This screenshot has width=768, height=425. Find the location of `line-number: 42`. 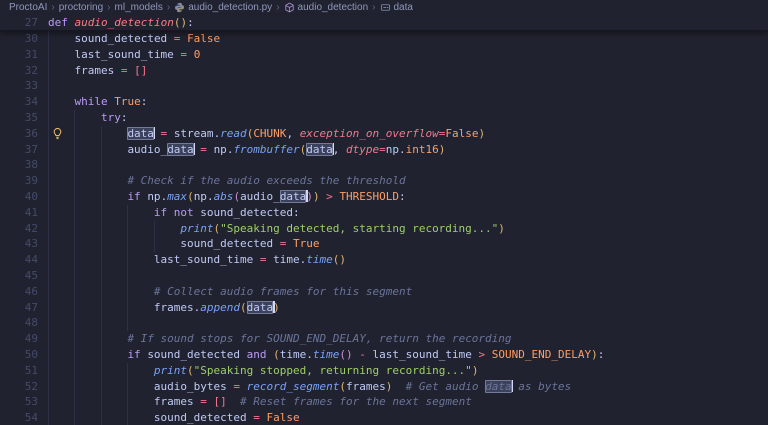

line-number: 42 is located at coordinates (19, 229).